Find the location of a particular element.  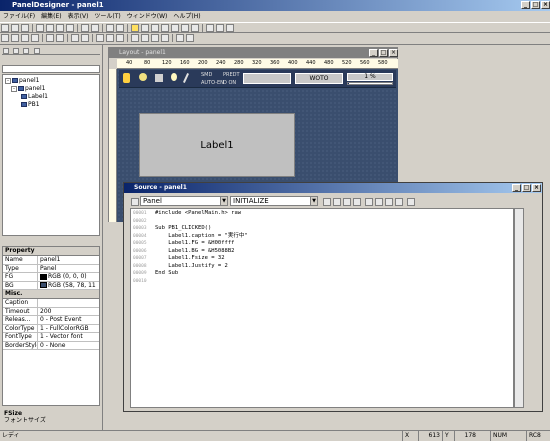

comment-icon is located at coordinates (347, 202).